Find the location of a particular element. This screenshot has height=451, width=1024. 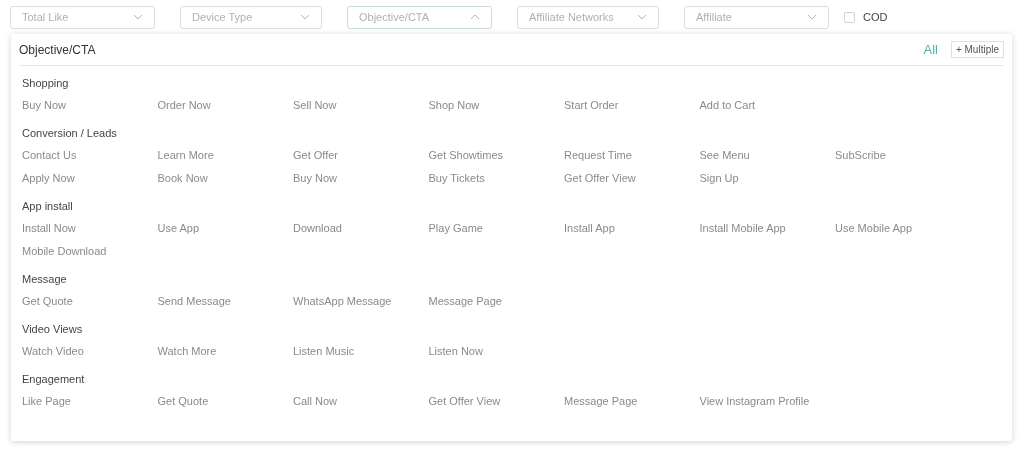

option-item: Buy Tickets is located at coordinates (456, 178).